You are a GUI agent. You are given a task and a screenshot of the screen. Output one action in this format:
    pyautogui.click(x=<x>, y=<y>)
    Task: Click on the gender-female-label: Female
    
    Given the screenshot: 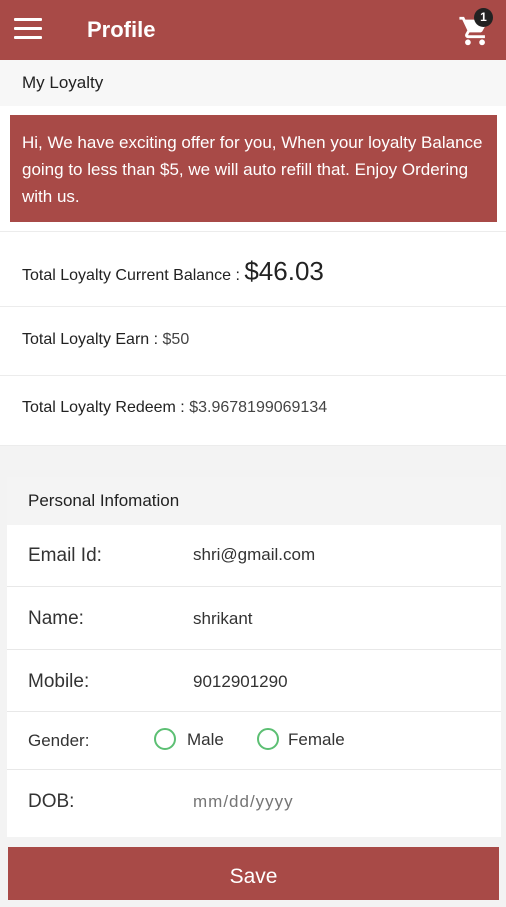 What is the action you would take?
    pyautogui.click(x=316, y=740)
    